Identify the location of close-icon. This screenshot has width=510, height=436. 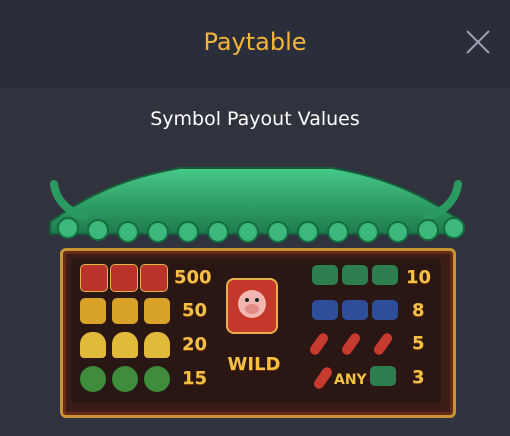
(478, 42).